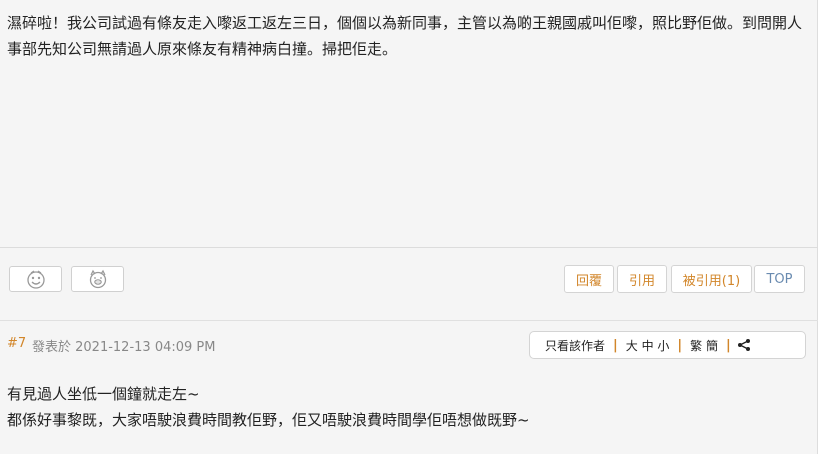 The width and height of the screenshot is (818, 454). Describe the element at coordinates (571, 345) in the screenshot. I see `author-only-link: 只看該作者` at that location.